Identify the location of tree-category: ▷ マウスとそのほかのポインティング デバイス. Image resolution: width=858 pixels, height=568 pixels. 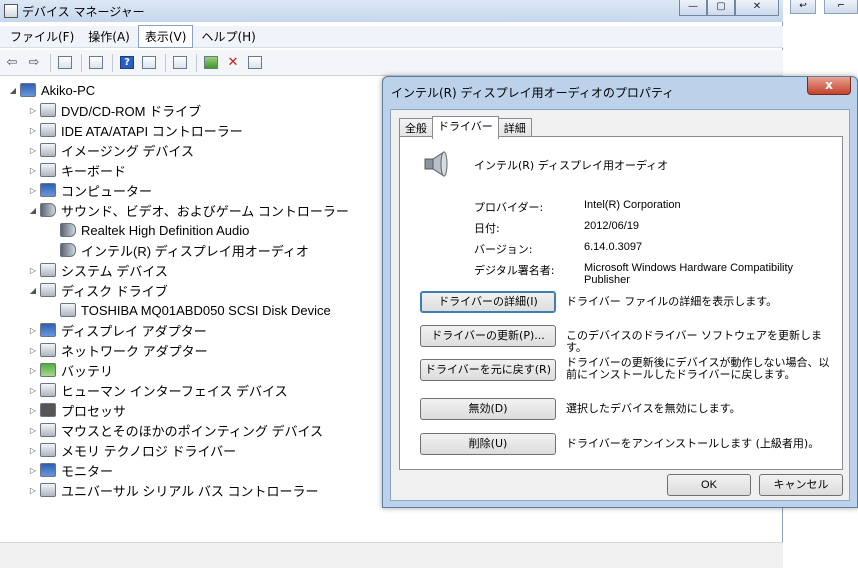
(175, 430).